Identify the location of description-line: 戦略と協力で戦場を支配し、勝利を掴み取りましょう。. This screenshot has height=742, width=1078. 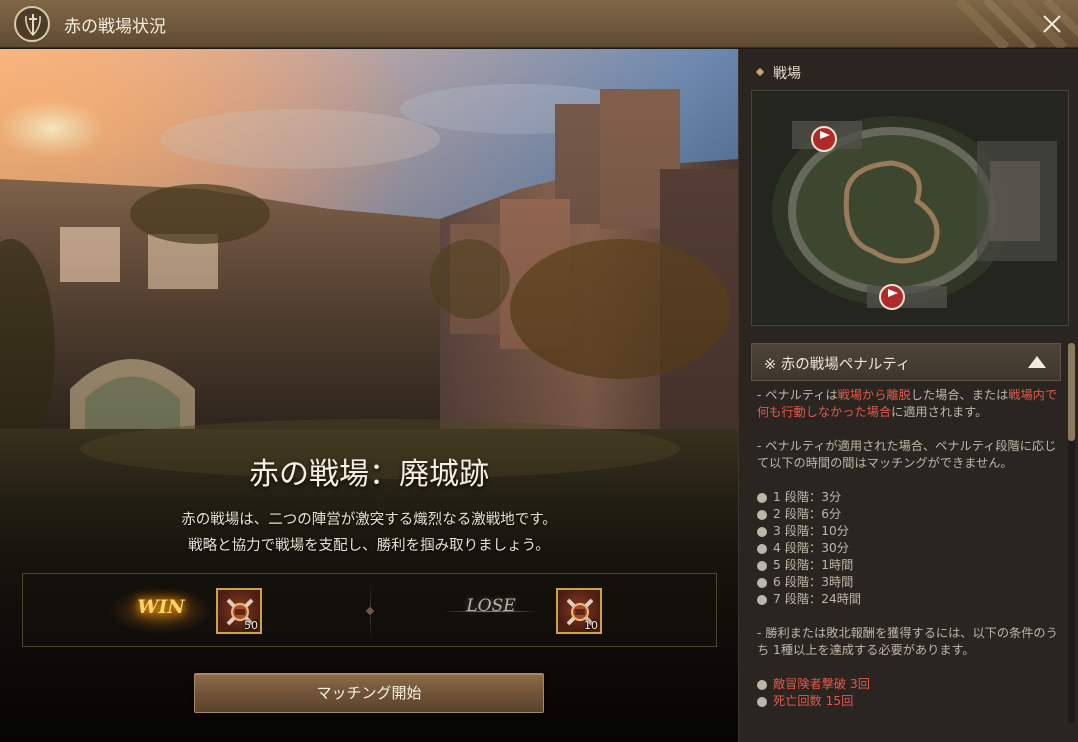
(369, 546).